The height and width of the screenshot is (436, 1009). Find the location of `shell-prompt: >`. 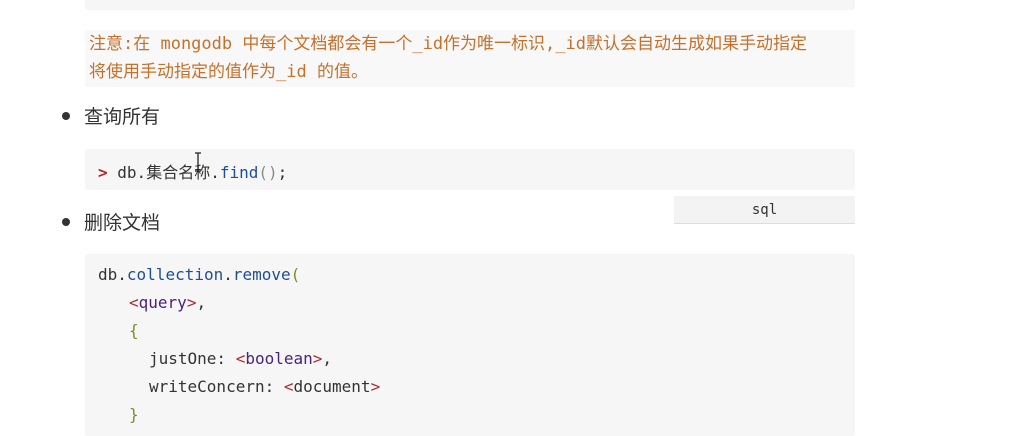

shell-prompt: > is located at coordinates (103, 172).